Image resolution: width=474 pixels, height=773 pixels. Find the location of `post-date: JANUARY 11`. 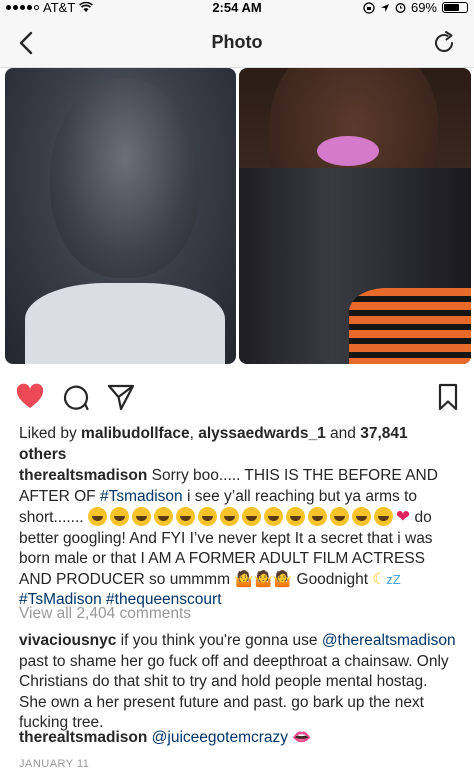

post-date: JANUARY 11 is located at coordinates (54, 764).